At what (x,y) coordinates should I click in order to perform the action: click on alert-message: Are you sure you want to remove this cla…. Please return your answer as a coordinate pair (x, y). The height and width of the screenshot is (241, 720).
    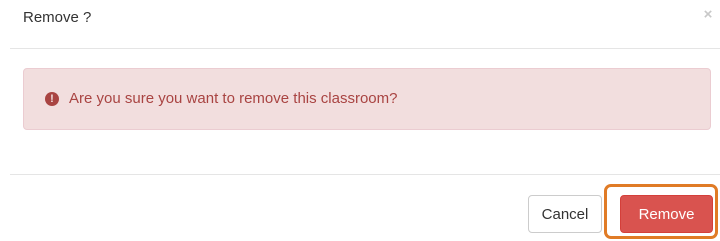
    Looking at the image, I should click on (233, 98).